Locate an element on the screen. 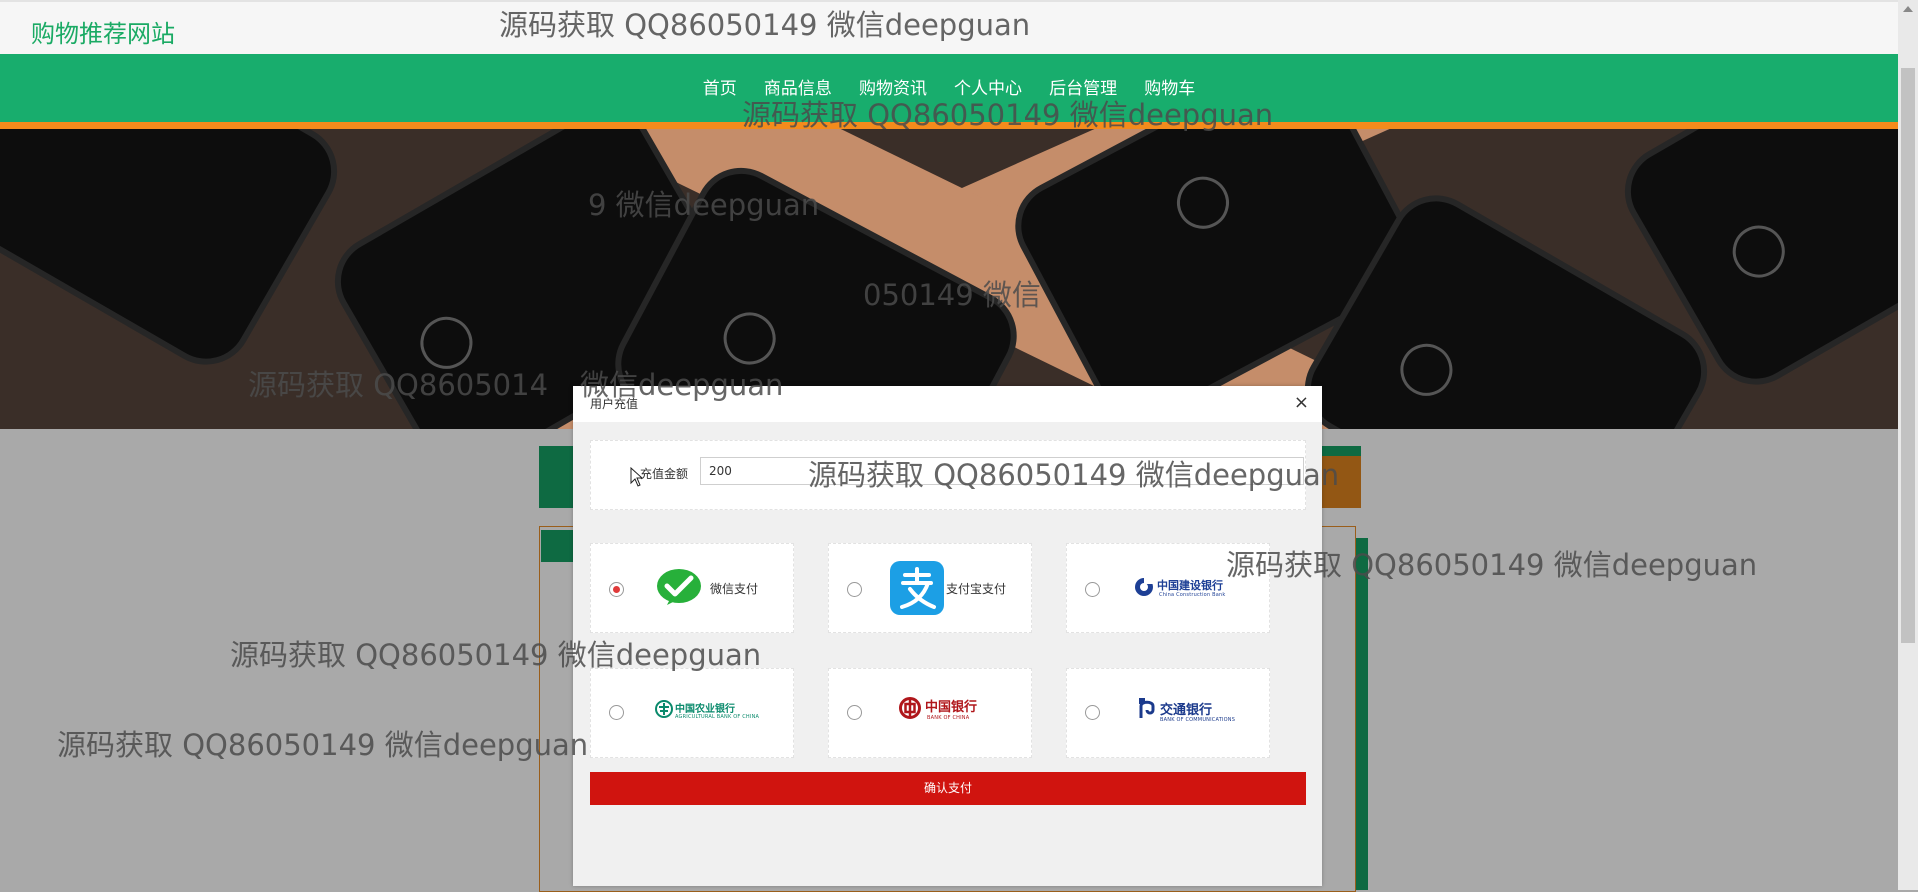 Image resolution: width=1918 pixels, height=892 pixels. main-nav: 首页 商品信息 购物资讯 个人中心 后台管理 购物车 is located at coordinates (949, 88).